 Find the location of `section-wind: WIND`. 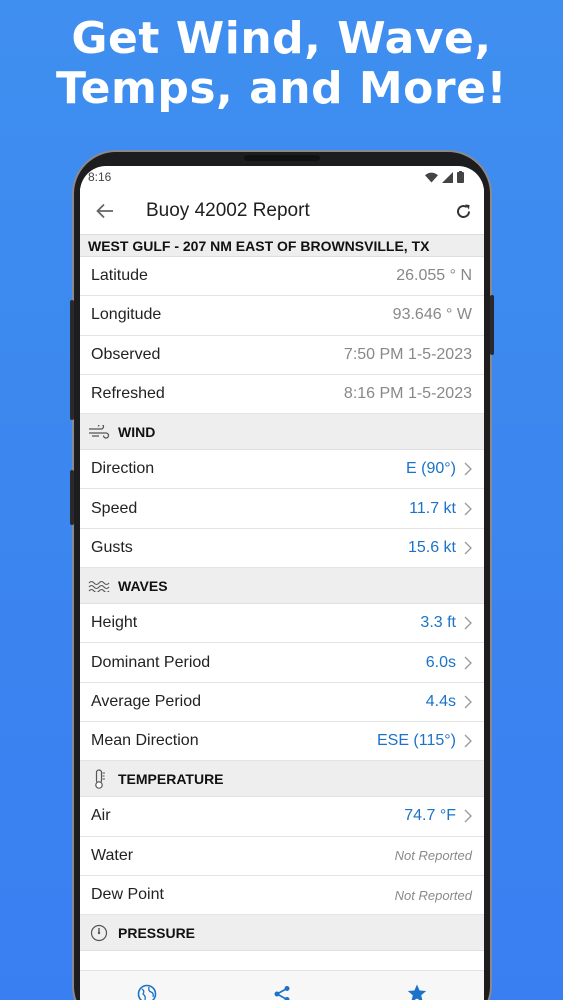

section-wind: WIND is located at coordinates (282, 432).